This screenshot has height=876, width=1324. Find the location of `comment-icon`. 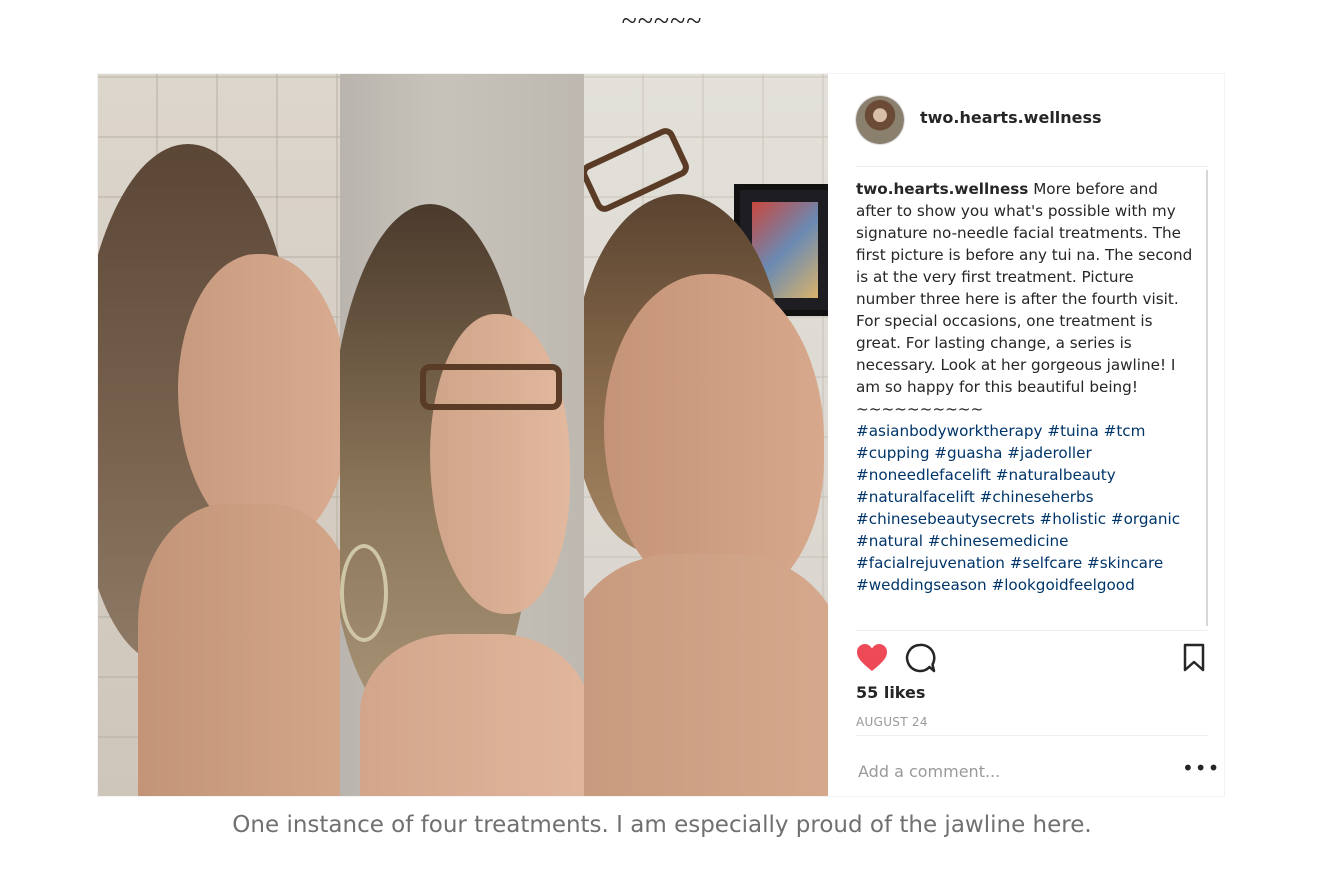

comment-icon is located at coordinates (920, 658).